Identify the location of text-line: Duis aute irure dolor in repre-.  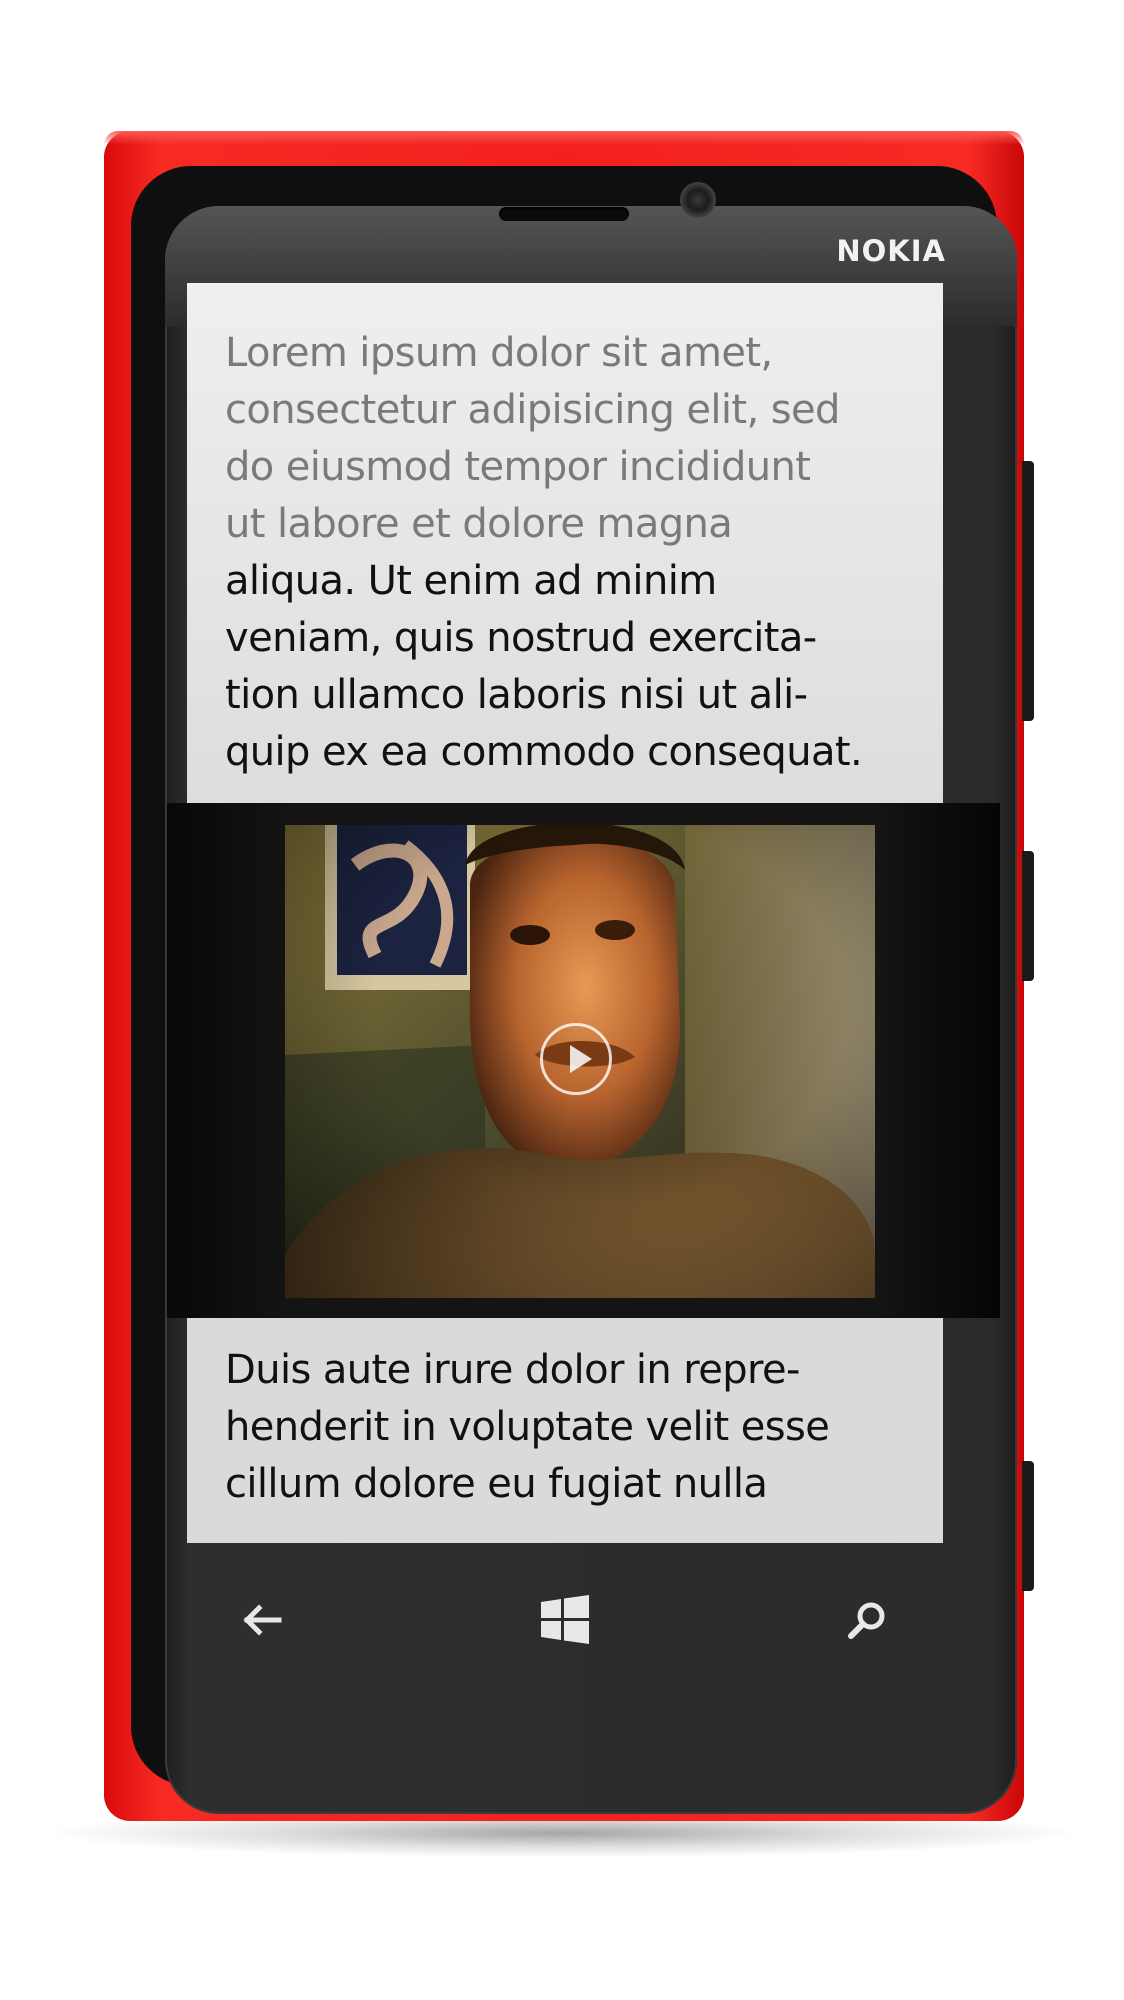
(512, 1370).